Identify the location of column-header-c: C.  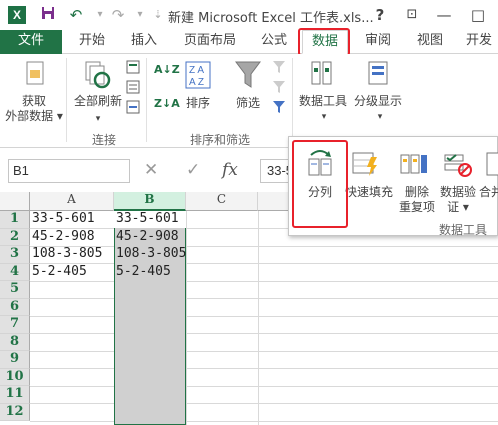
(222, 201).